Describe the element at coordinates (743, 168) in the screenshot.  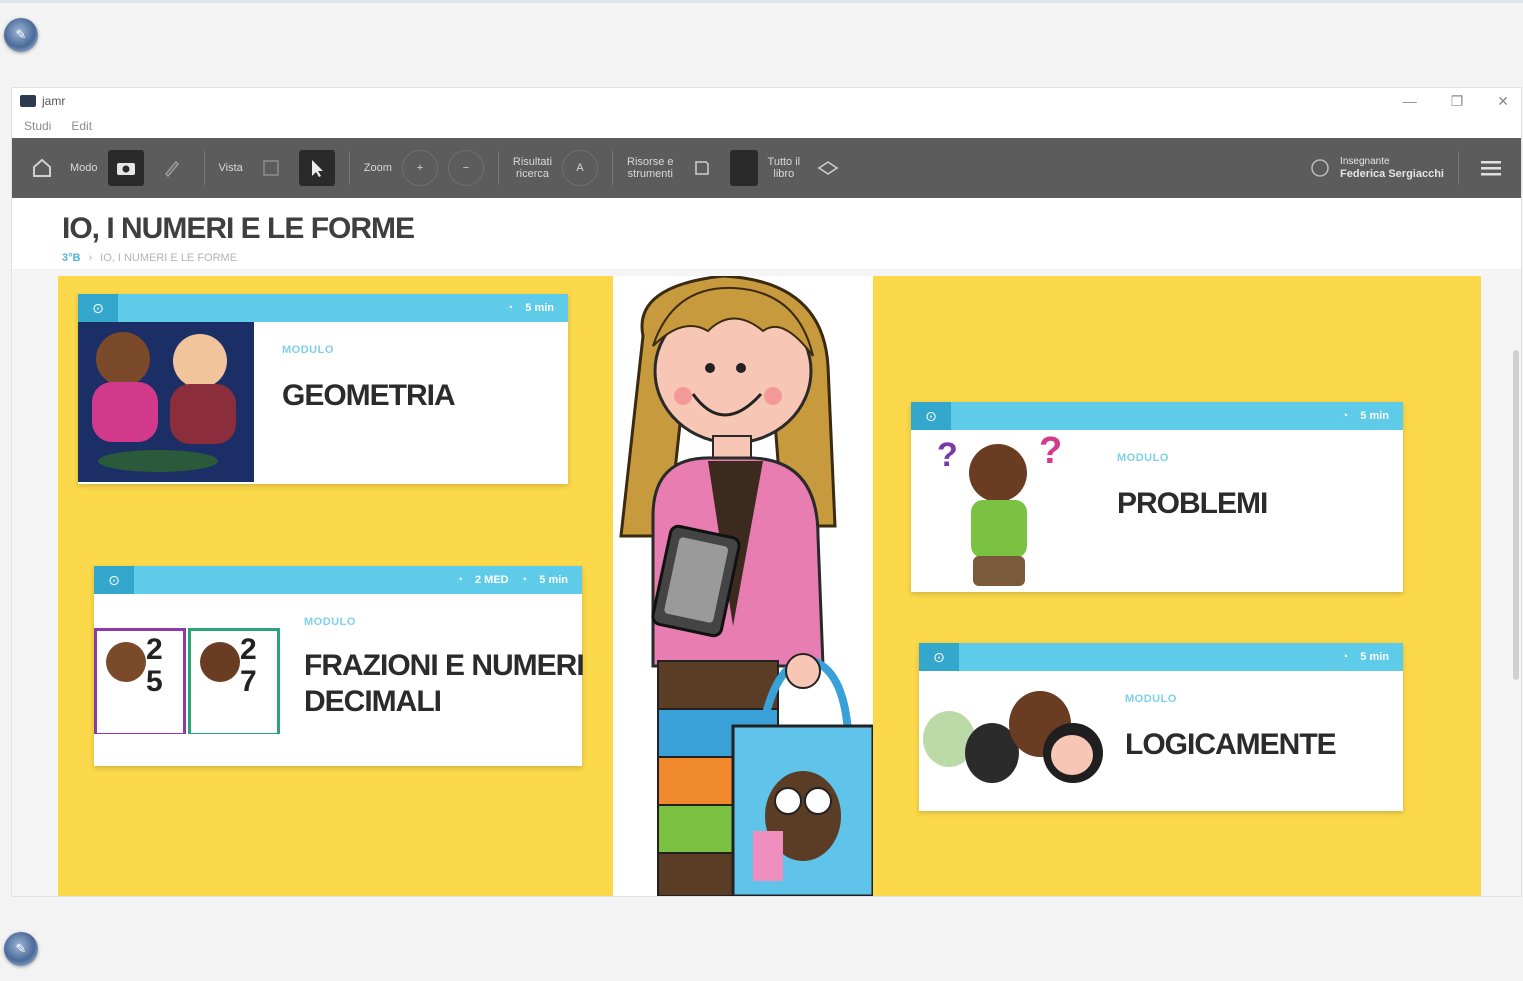
I see `book-button` at that location.